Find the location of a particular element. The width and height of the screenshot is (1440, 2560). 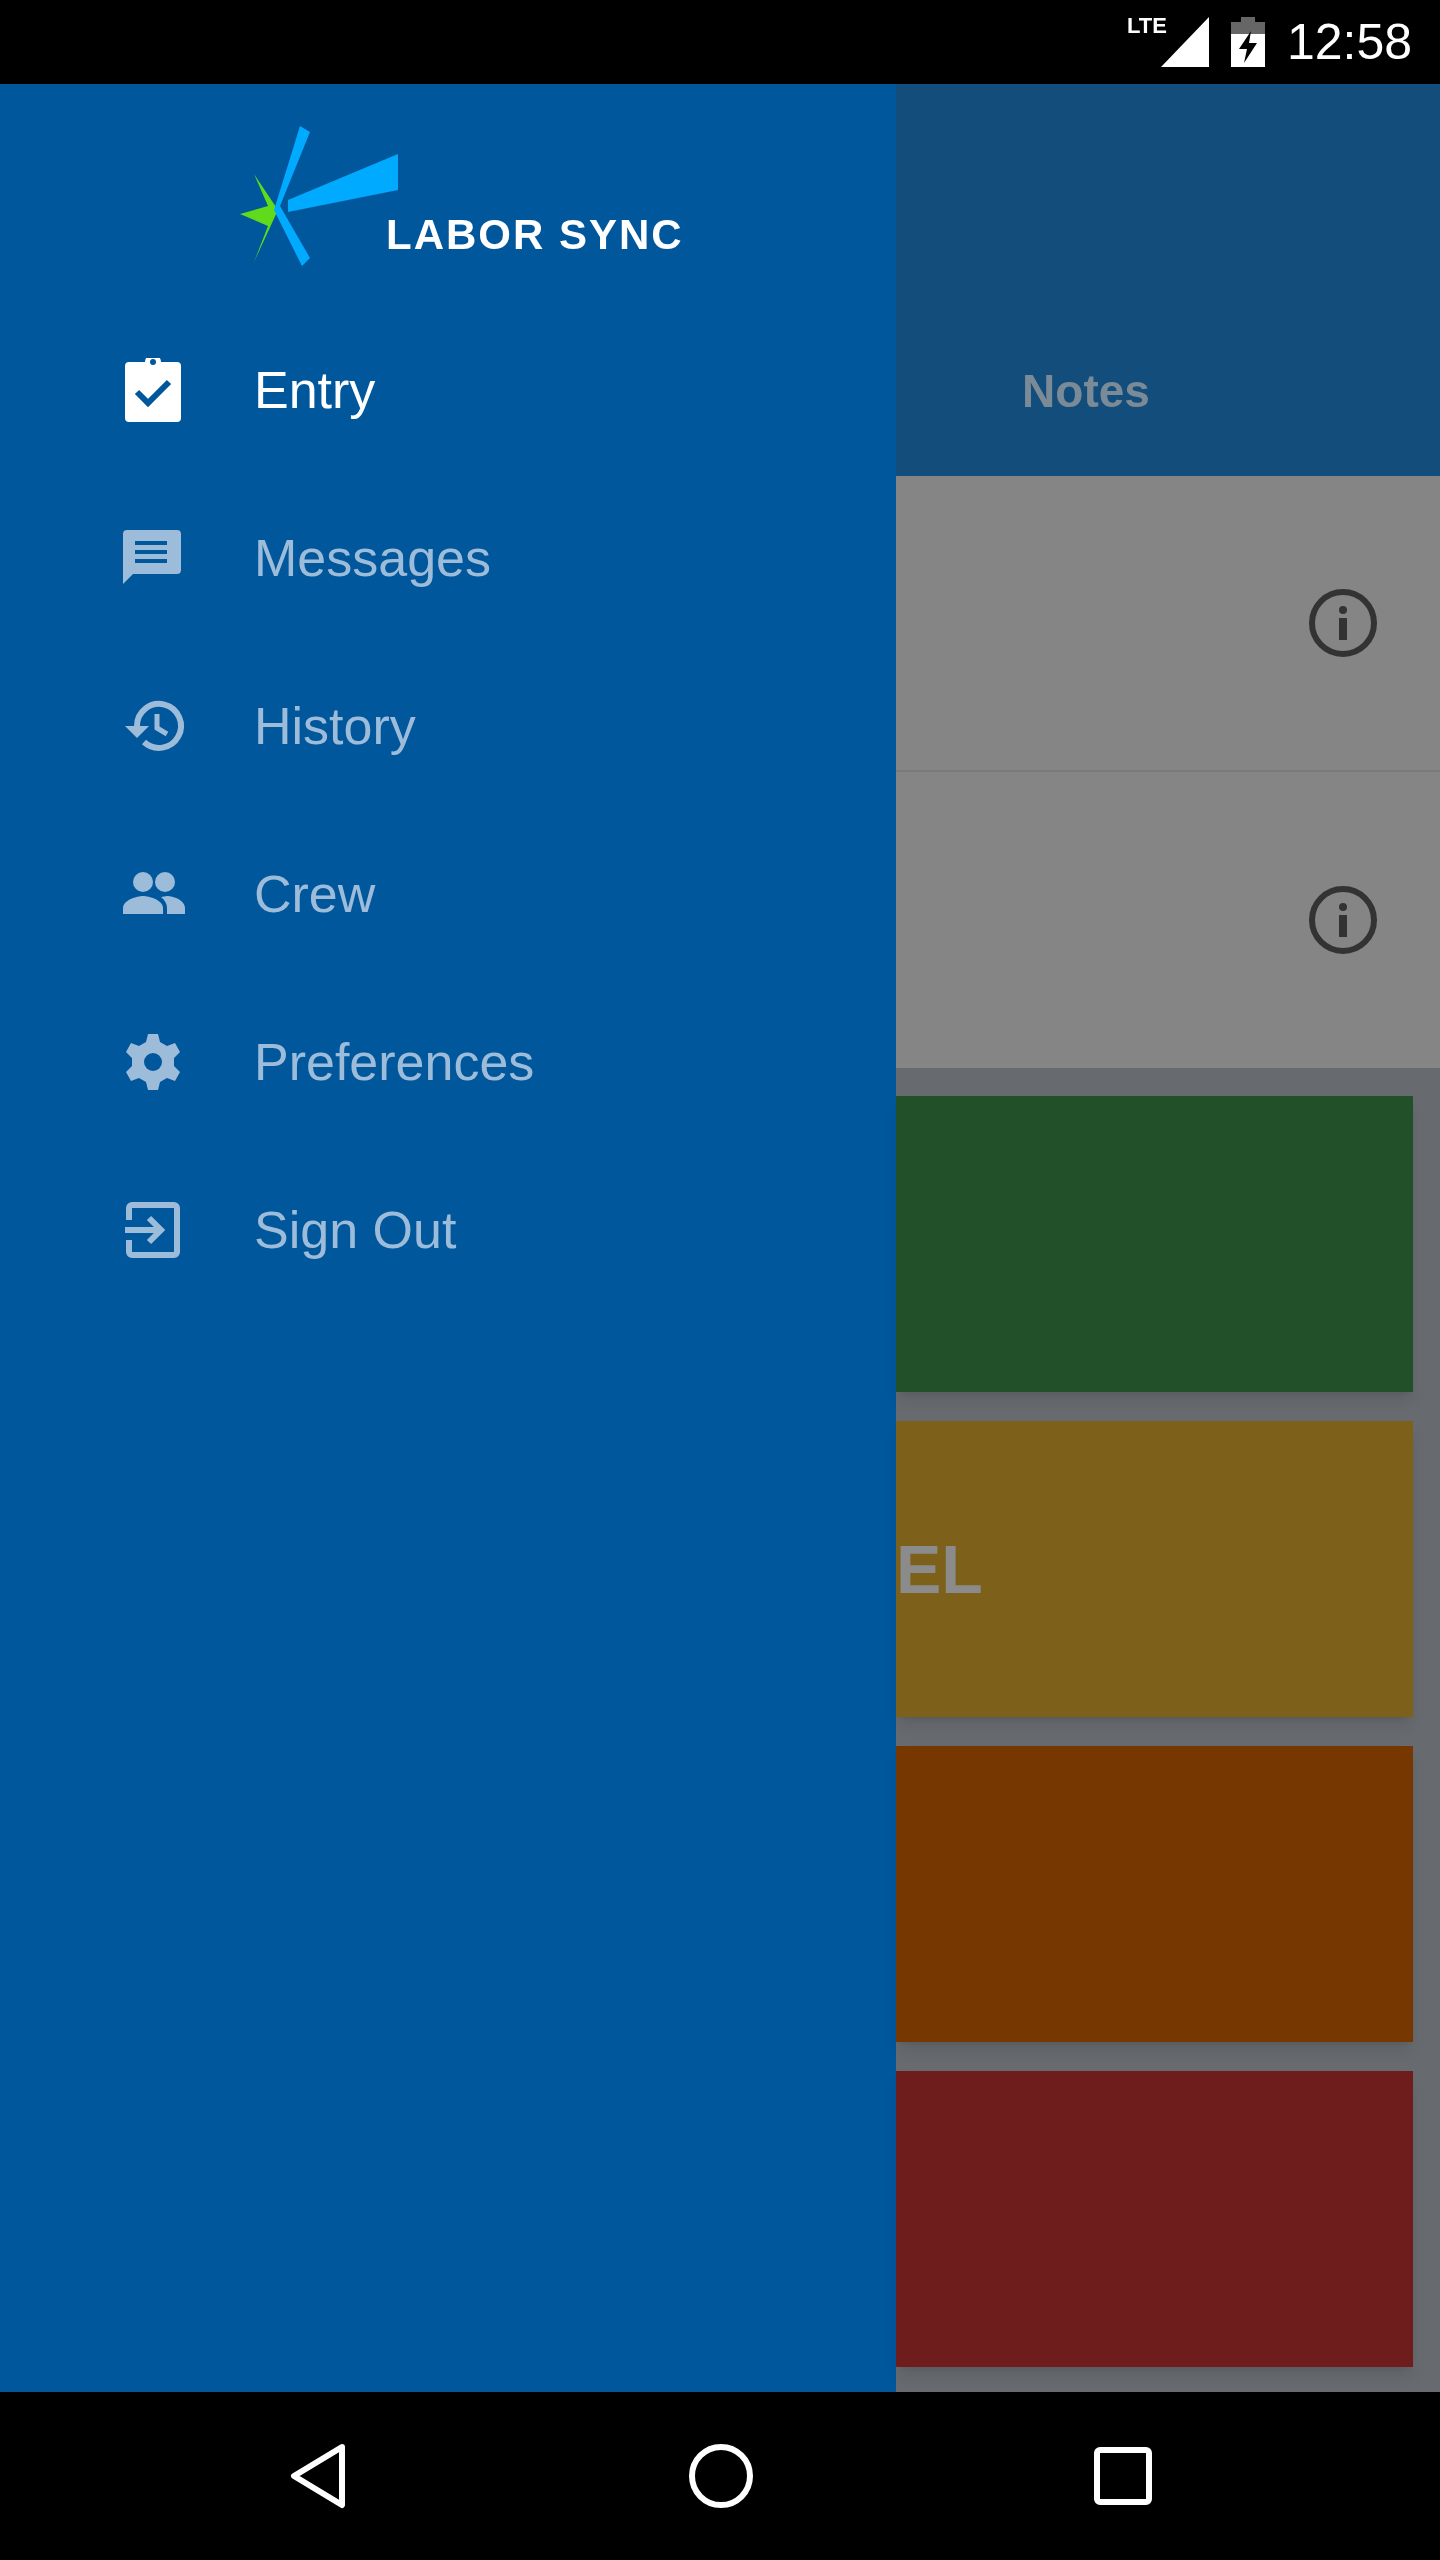

drawer-item: Entry is located at coordinates (448, 390).